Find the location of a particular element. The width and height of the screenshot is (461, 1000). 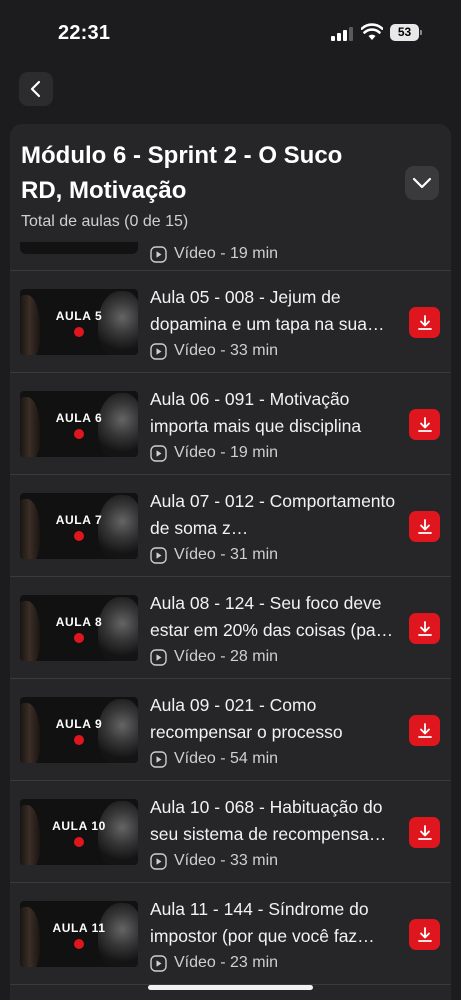

chevron-down-icon is located at coordinates (422, 183).